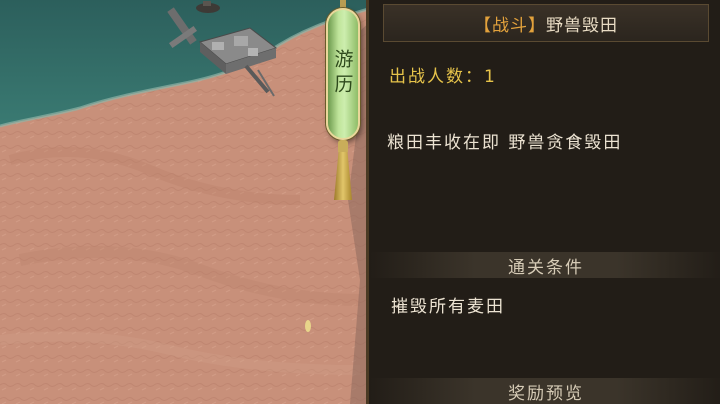 The width and height of the screenshot is (720, 404). I want to click on travel-scroll-button: 游历, so click(343, 74).